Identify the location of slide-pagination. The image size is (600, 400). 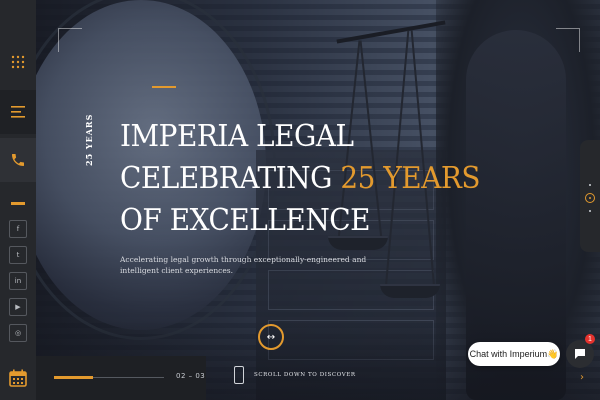
(590, 196).